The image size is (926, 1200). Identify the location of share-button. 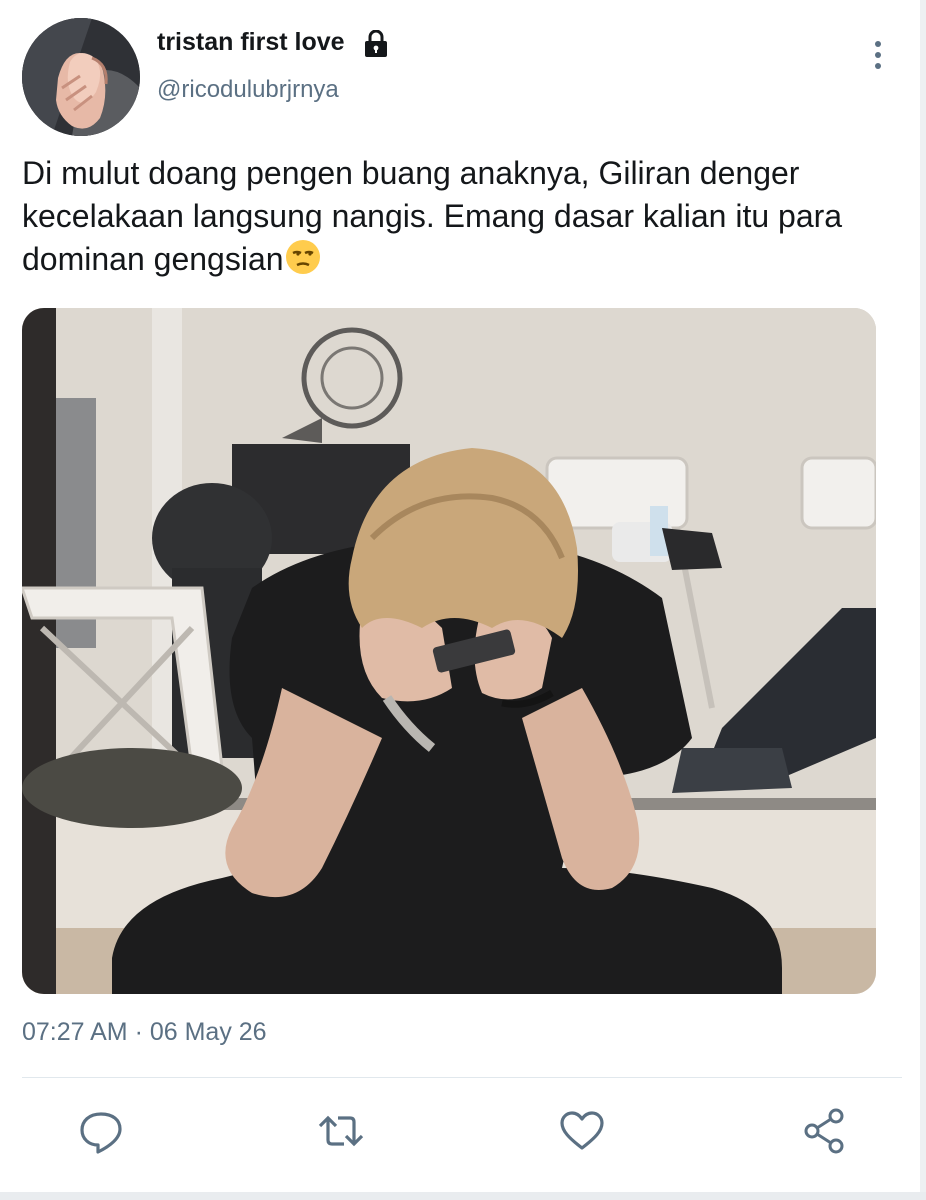
(825, 1131).